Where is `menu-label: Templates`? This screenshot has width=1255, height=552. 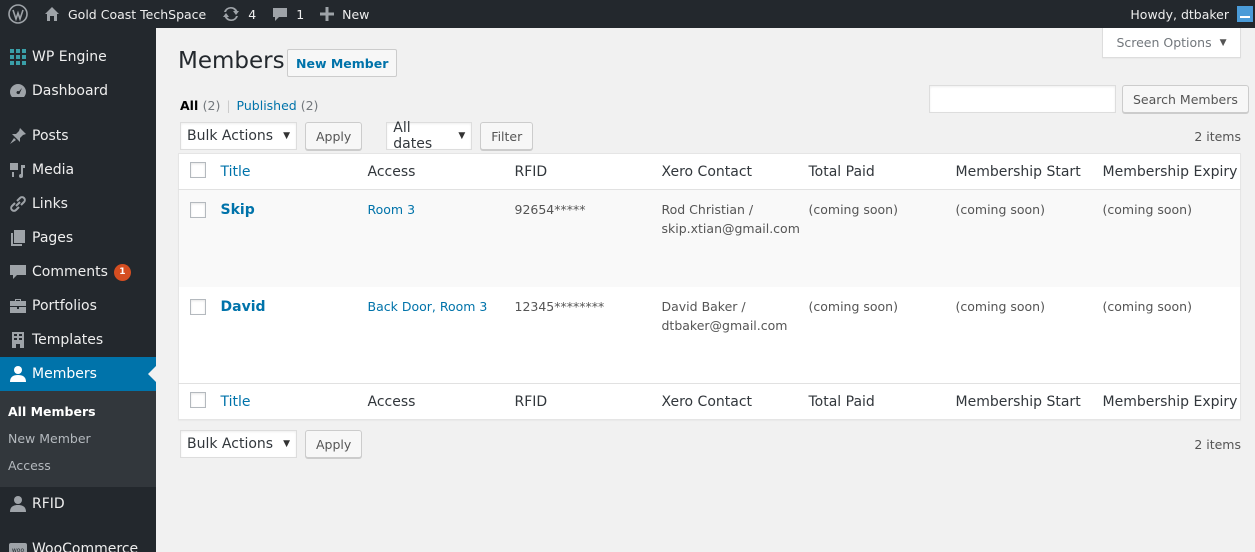 menu-label: Templates is located at coordinates (68, 340).